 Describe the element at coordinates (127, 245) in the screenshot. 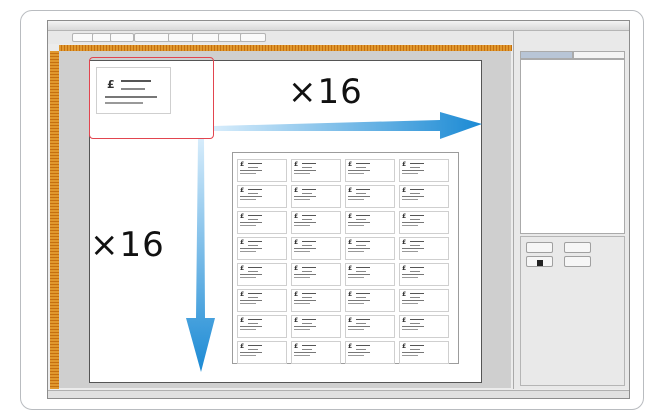

I see `vertical-multiplier-label: ×16` at that location.